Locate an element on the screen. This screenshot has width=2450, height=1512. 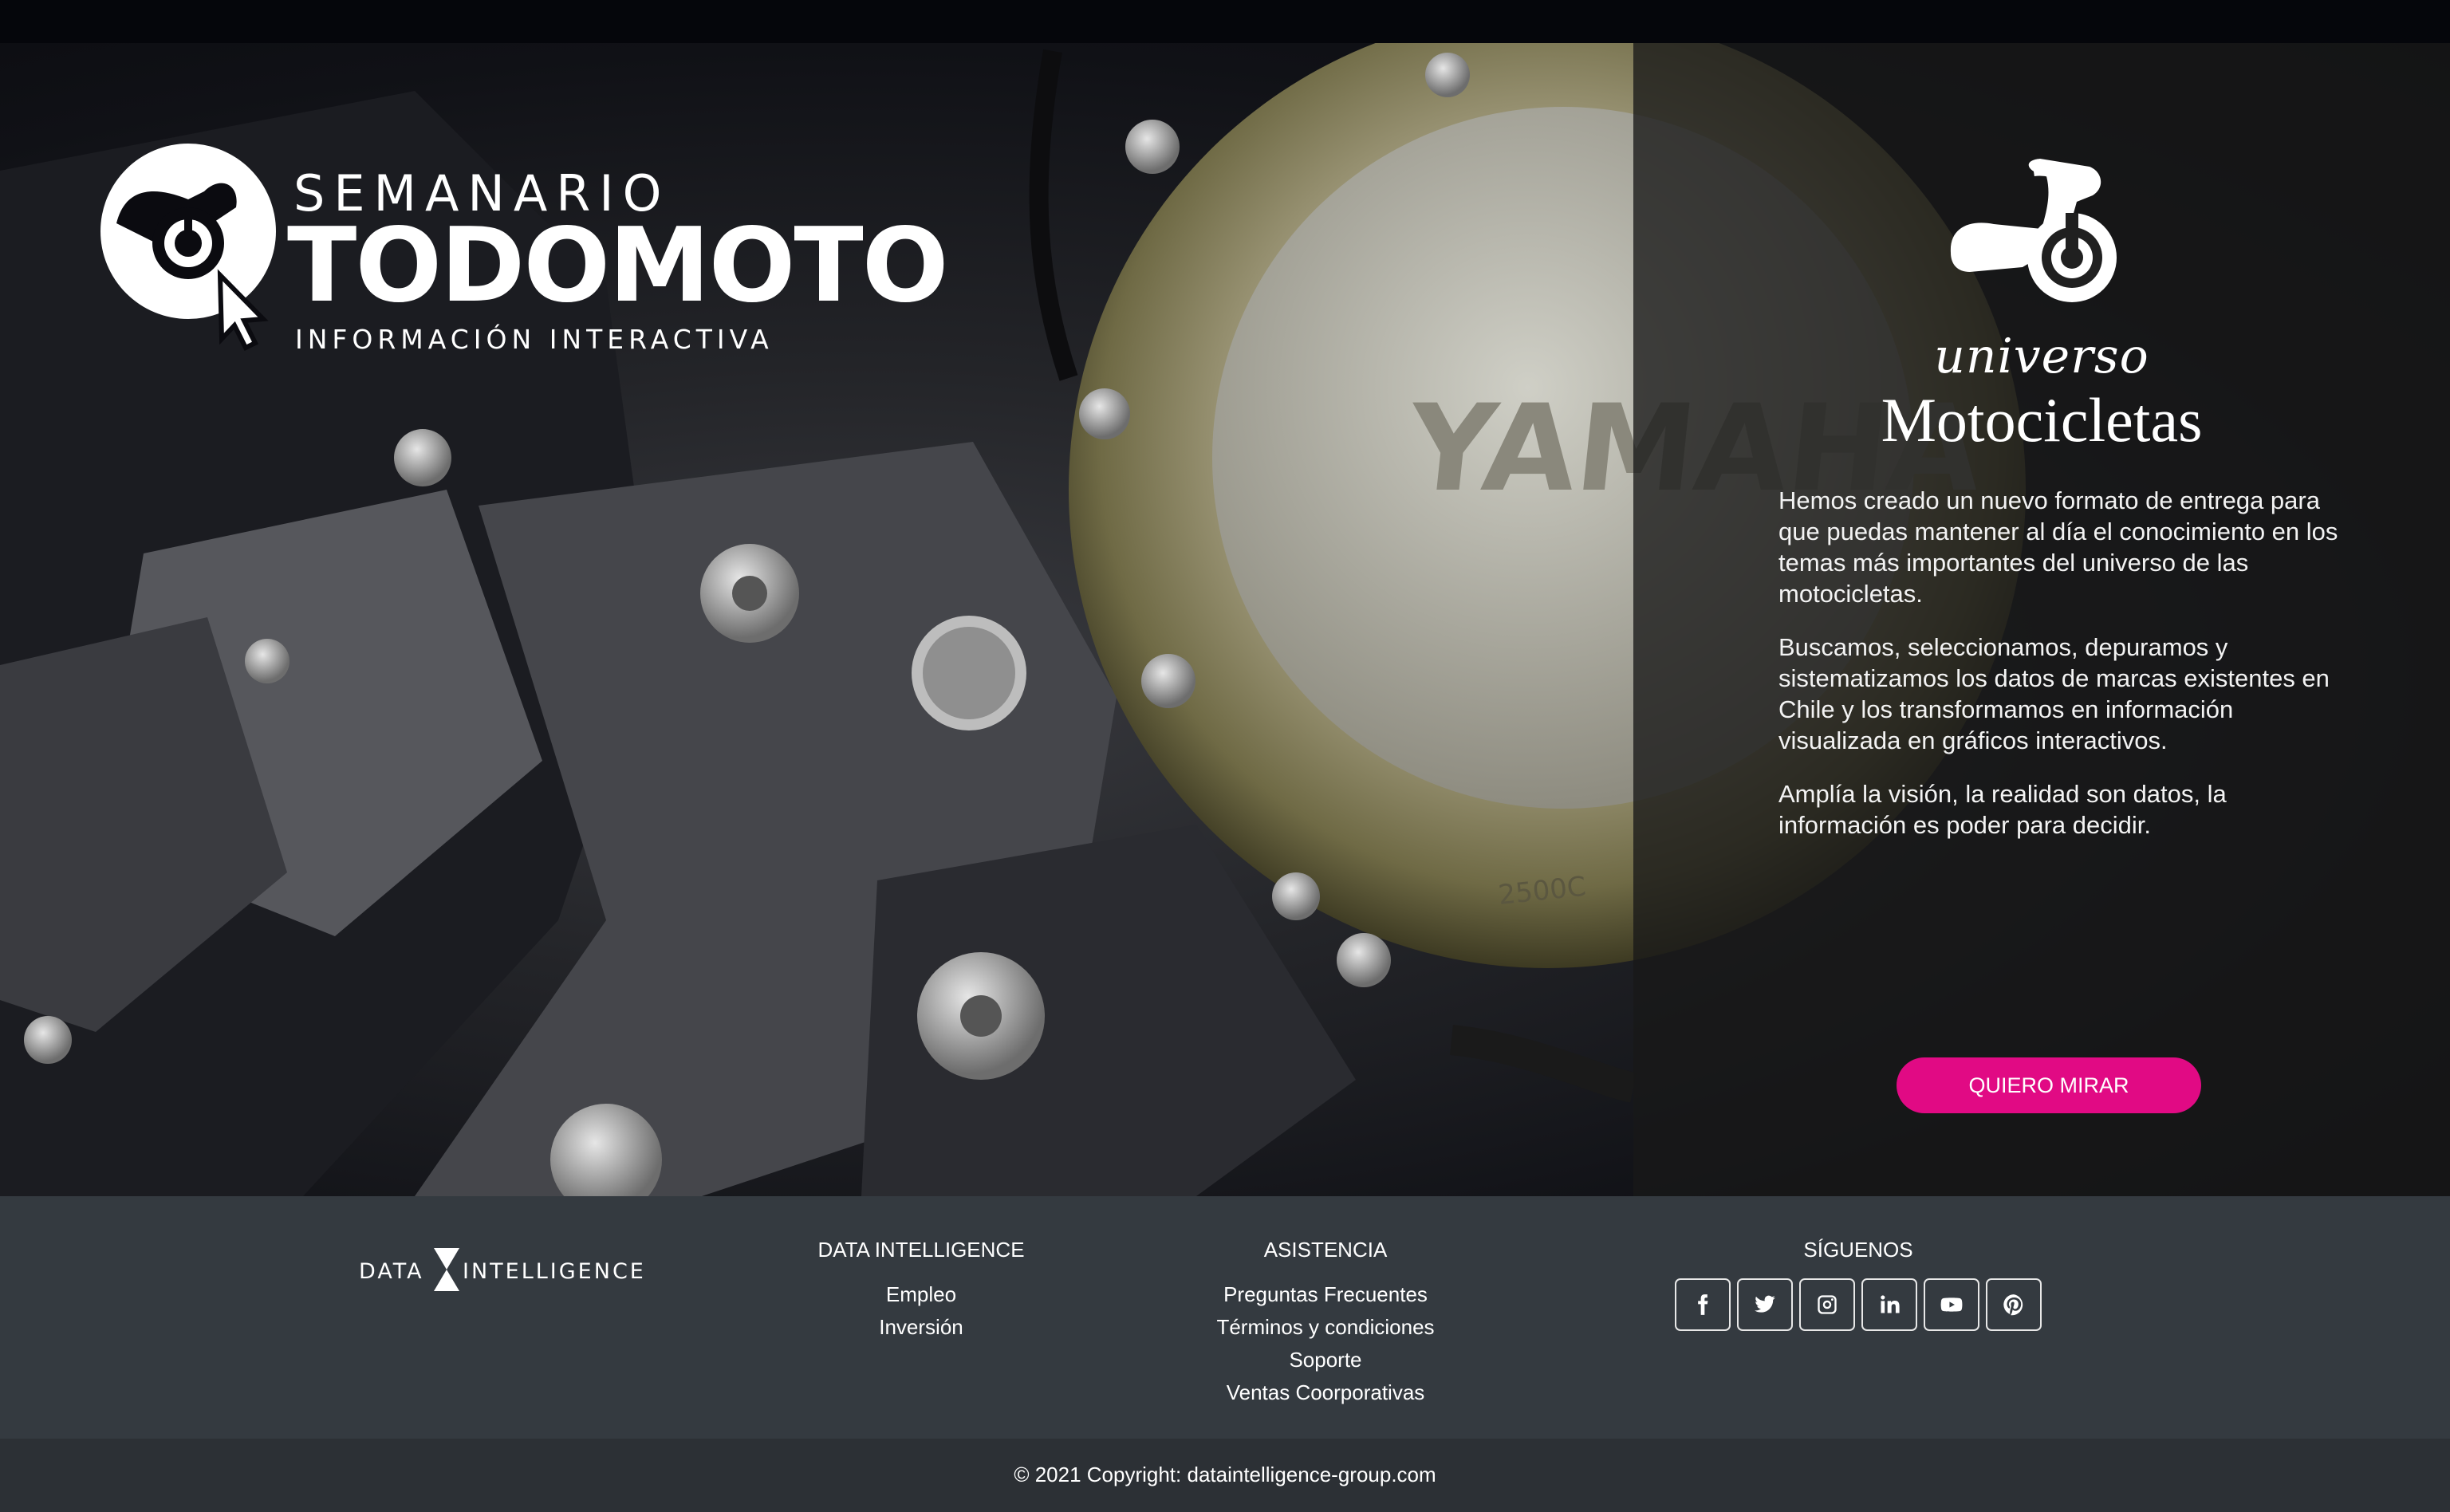
facebook-button is located at coordinates (1703, 1304).